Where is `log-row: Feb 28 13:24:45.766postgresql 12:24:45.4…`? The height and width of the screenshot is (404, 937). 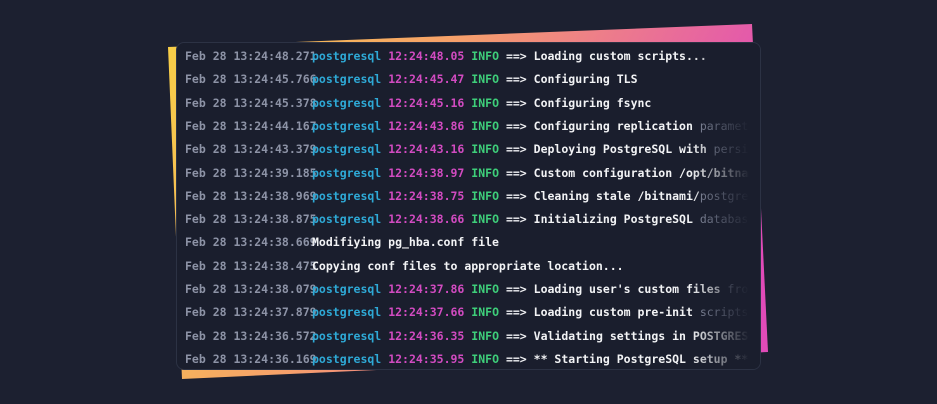 log-row: Feb 28 13:24:45.766postgresql 12:24:45.4… is located at coordinates (472, 79).